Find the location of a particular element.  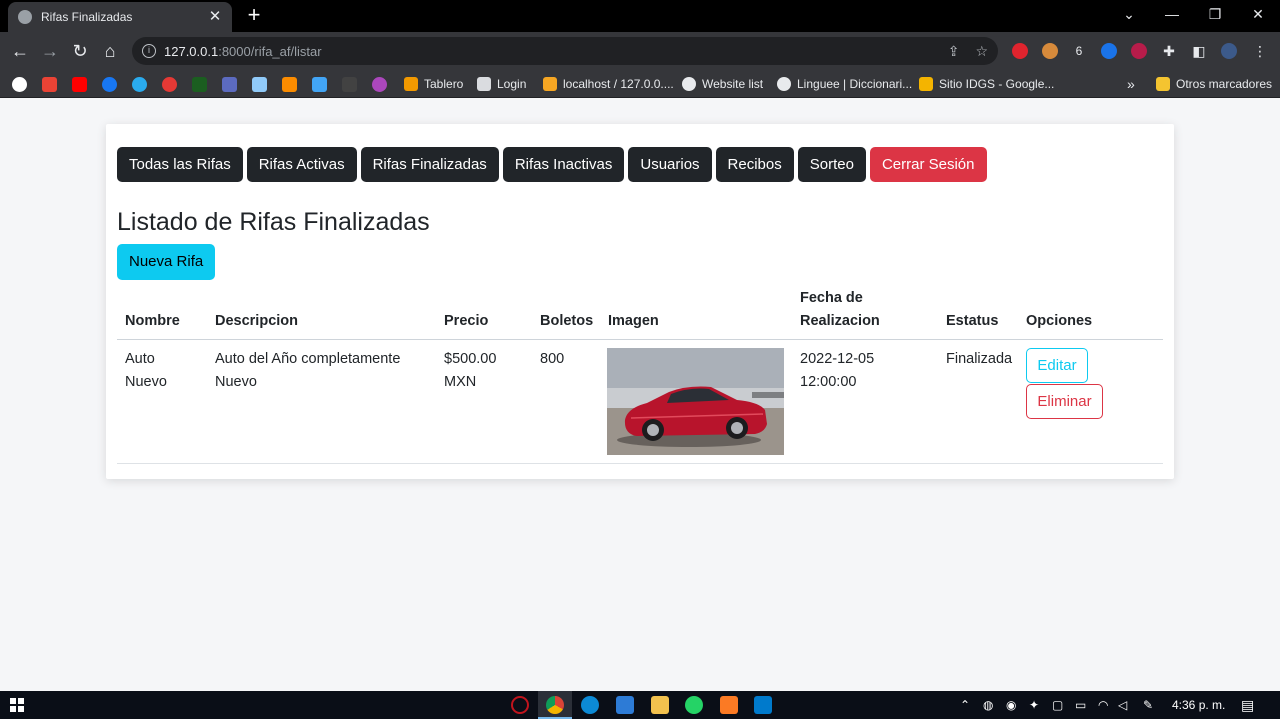

tray-app-icon: ▢ is located at coordinates (1057, 705).